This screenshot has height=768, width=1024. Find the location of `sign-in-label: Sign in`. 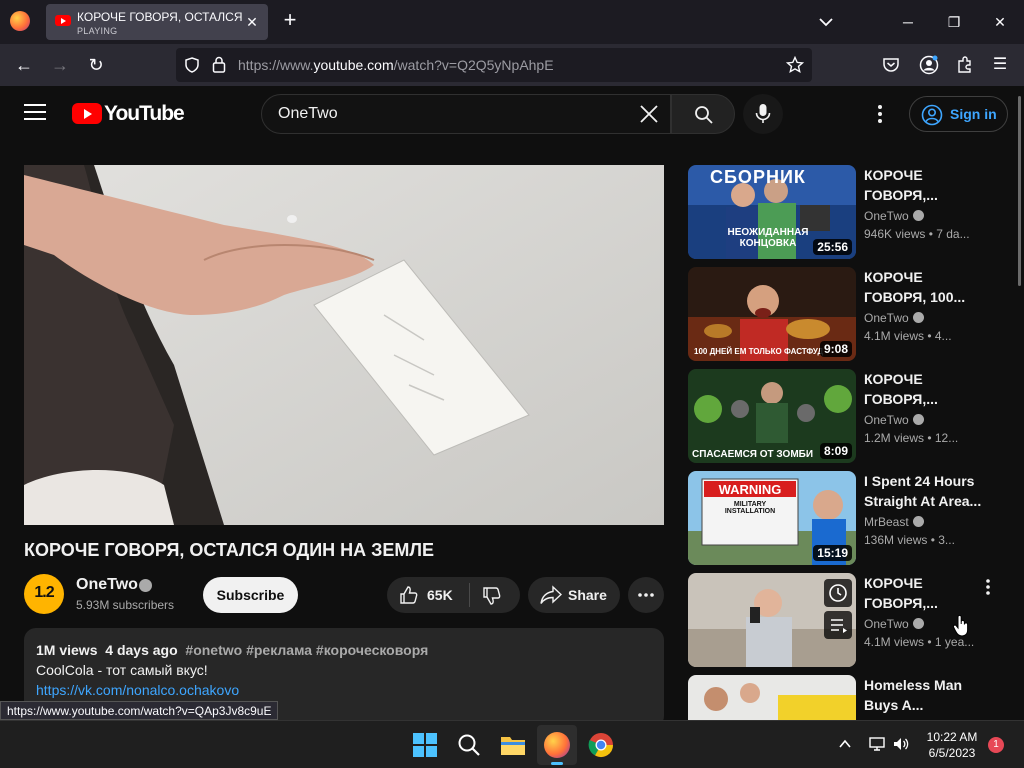

sign-in-label: Sign in is located at coordinates (973, 114).